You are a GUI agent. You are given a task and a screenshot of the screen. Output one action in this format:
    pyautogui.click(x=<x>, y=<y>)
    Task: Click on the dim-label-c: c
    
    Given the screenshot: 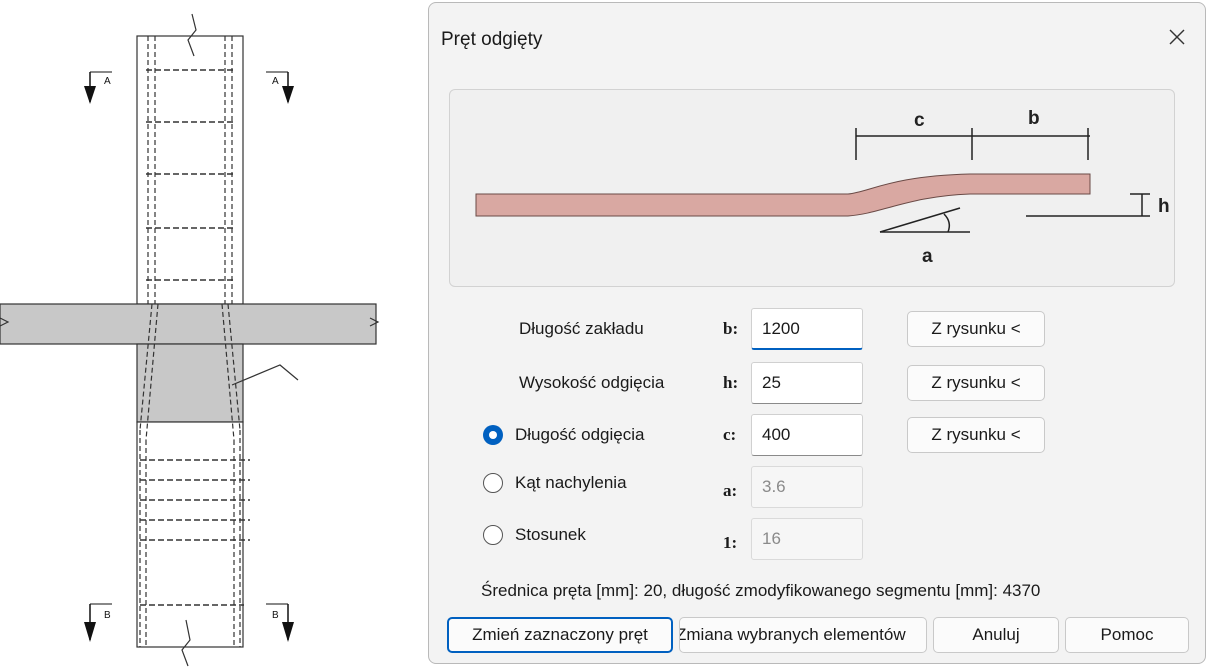 What is the action you would take?
    pyautogui.click(x=919, y=120)
    